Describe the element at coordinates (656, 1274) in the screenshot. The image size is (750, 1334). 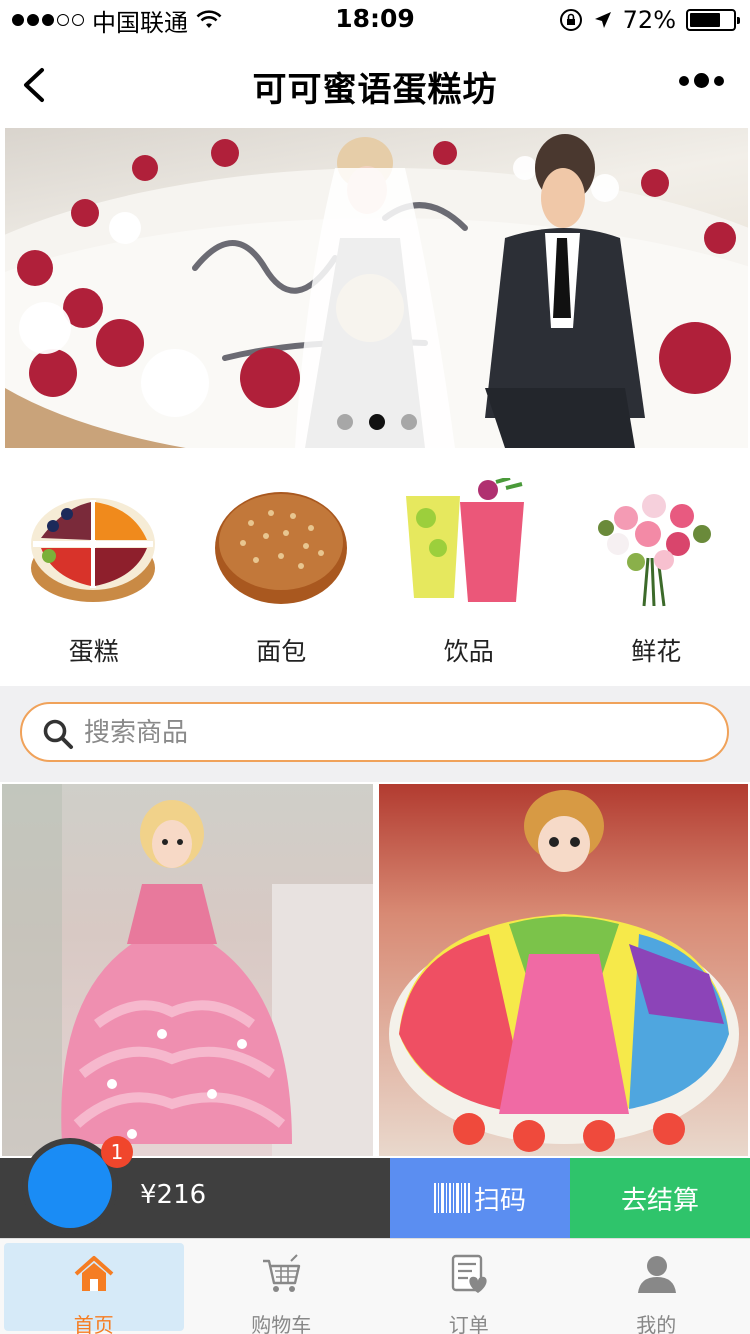
I see `user-icon` at that location.